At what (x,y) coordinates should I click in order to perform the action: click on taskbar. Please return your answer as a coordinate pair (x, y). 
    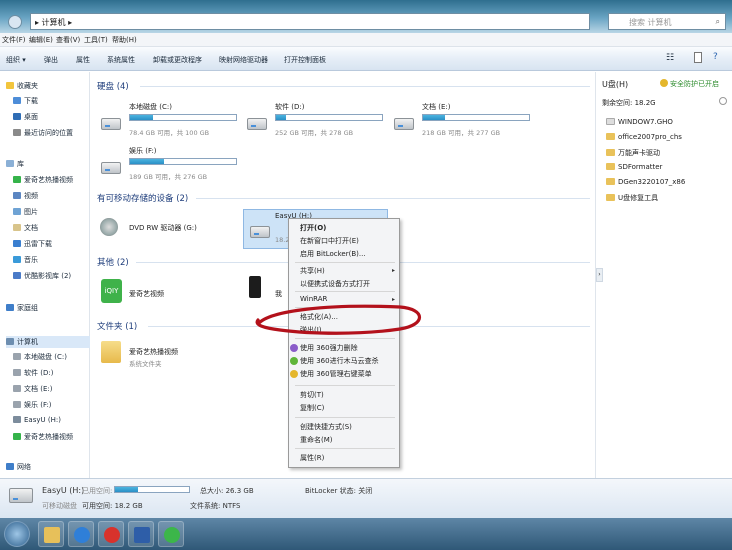
    Looking at the image, I should click on (366, 534).